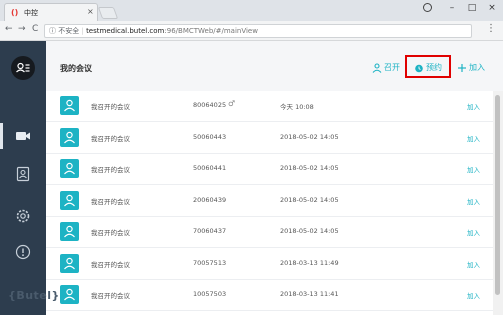 Image resolution: width=503 pixels, height=315 pixels. I want to click on favicon-icon: (), so click(15, 12).